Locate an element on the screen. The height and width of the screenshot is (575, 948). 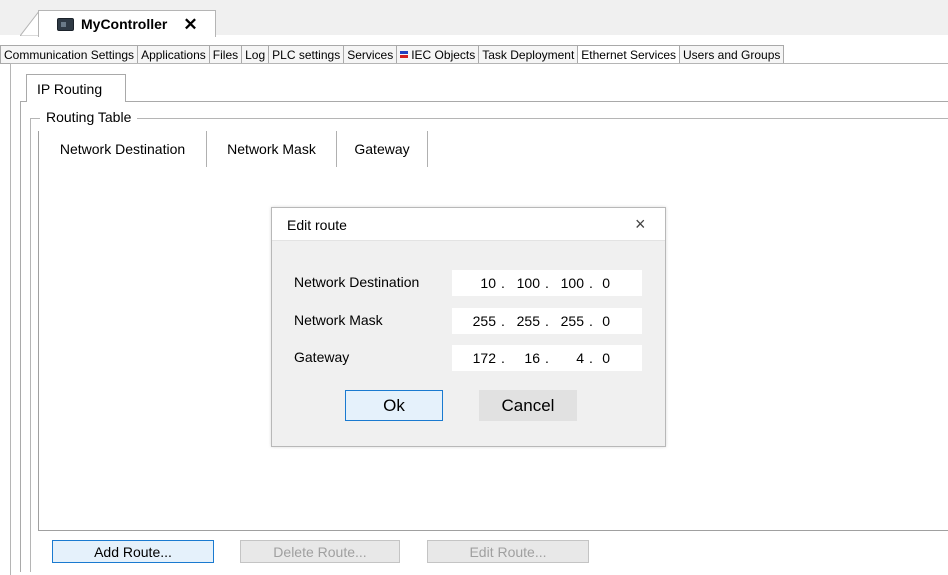
group-title-routing-table: Routing Table is located at coordinates (89, 117).